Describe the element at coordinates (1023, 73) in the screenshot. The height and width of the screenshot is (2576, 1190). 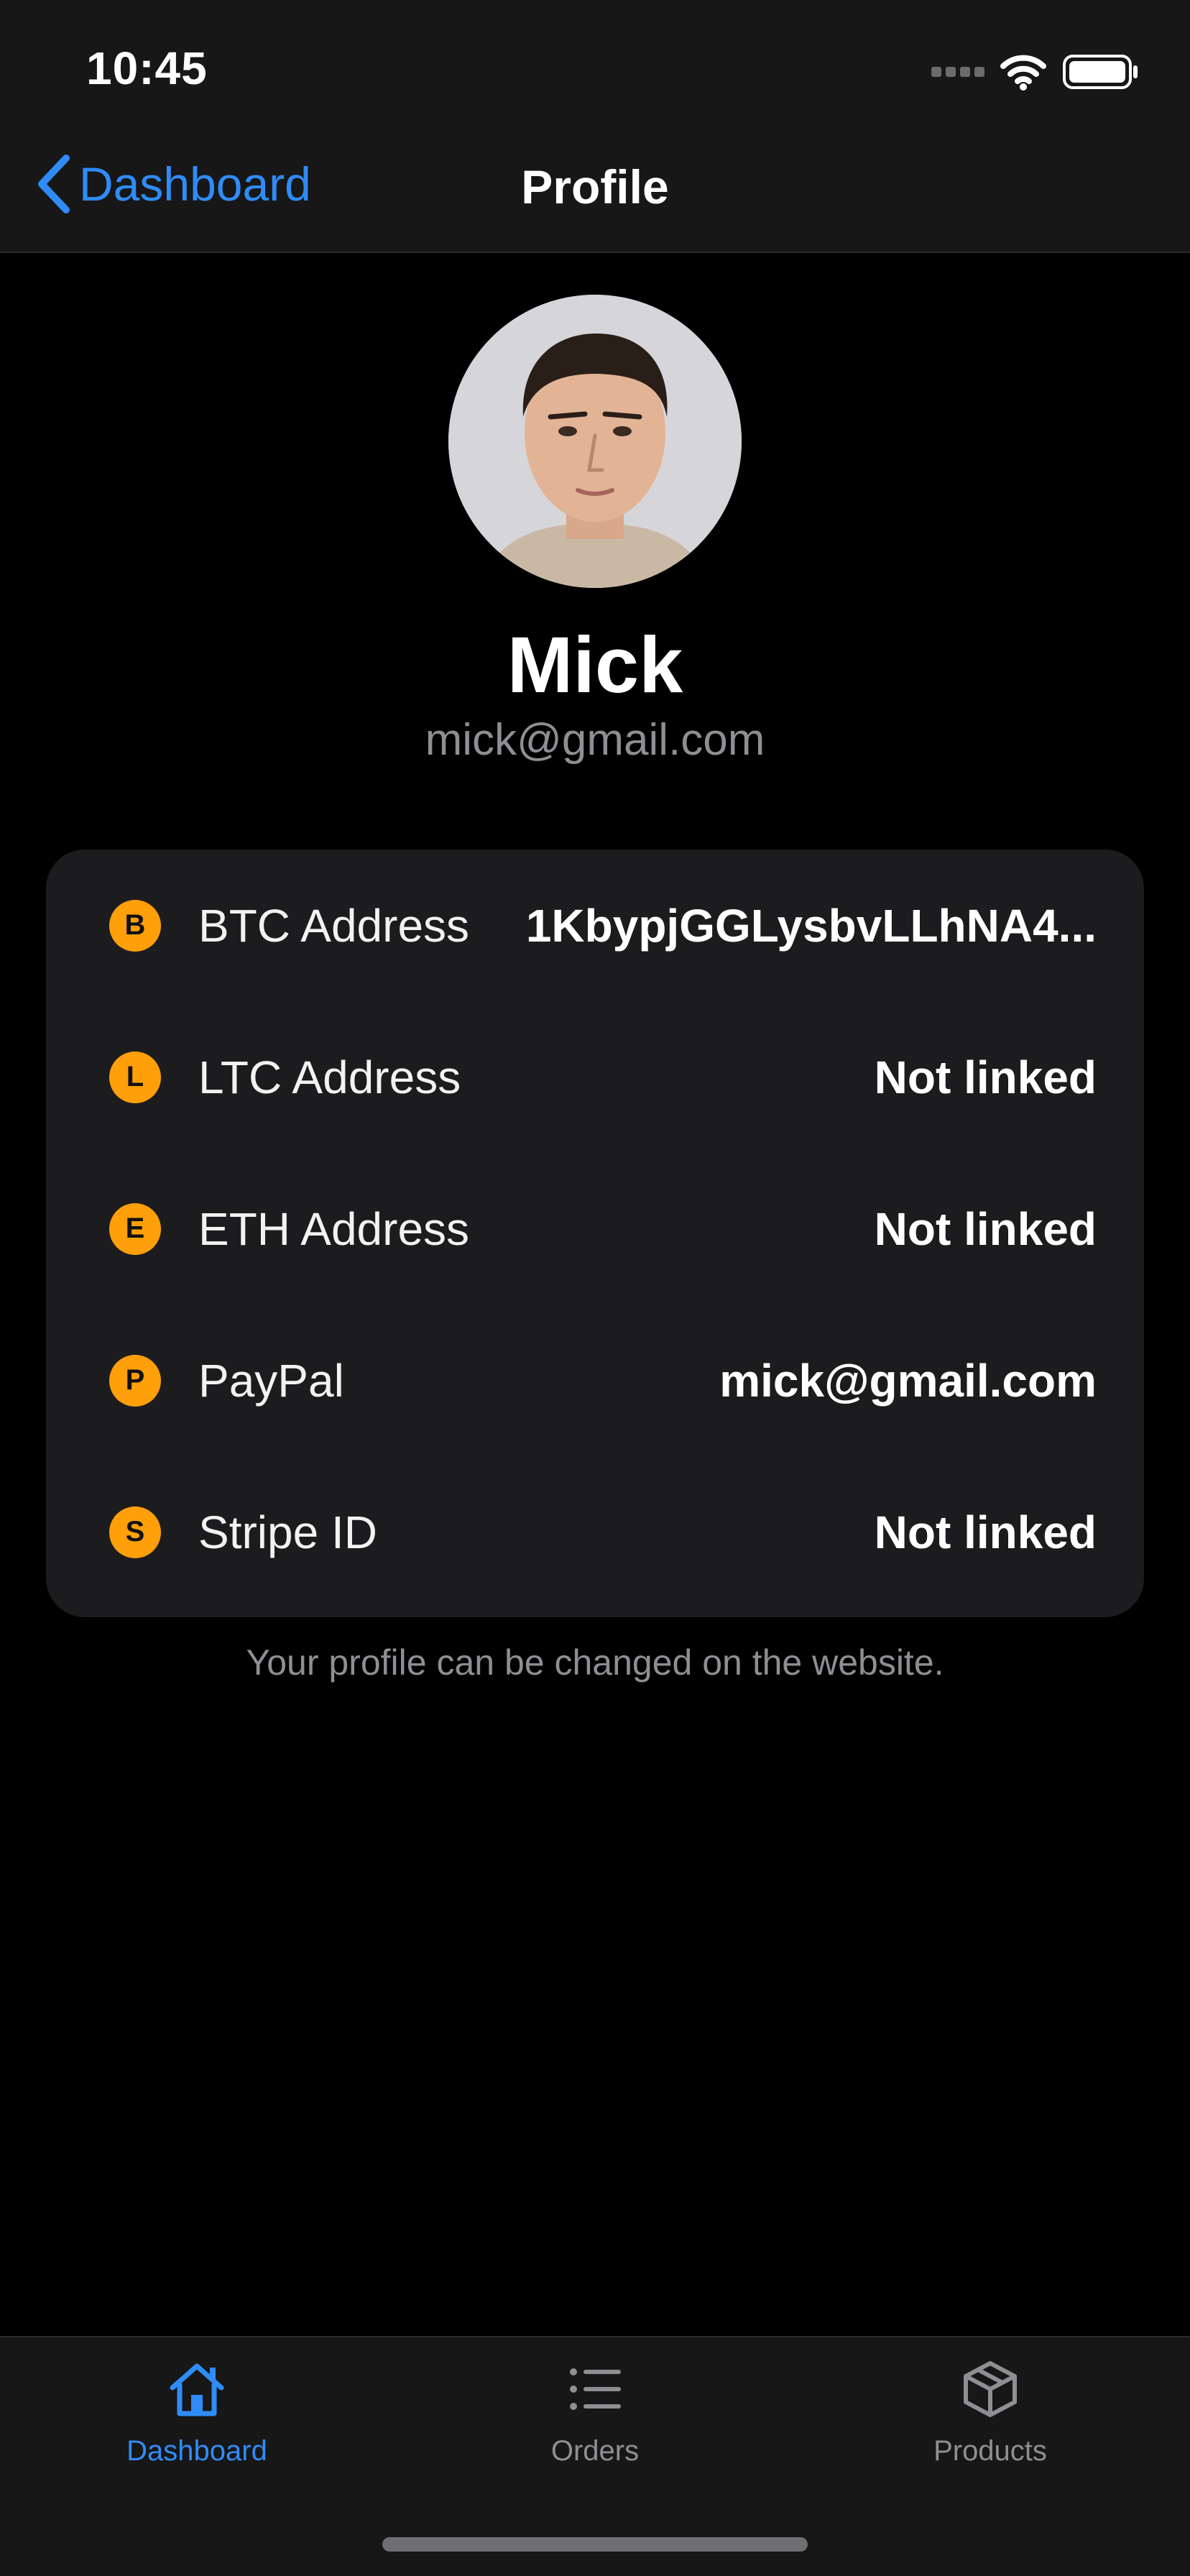
I see `wifi-icon` at that location.